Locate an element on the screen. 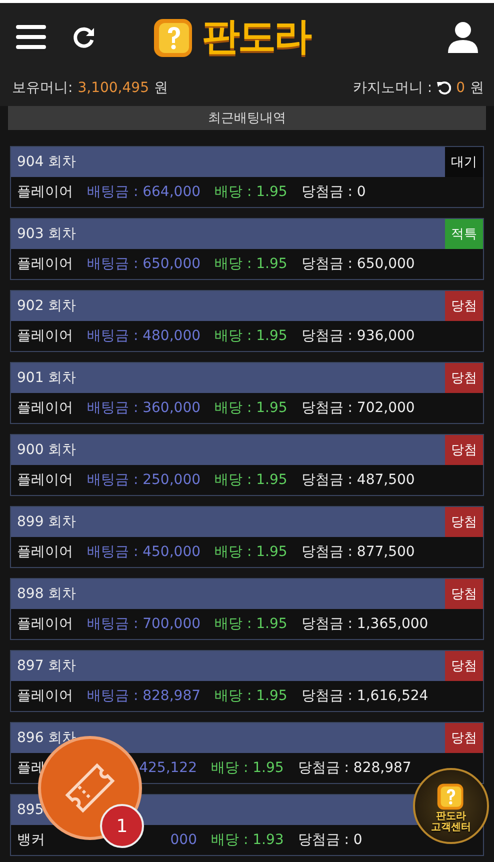  round-number: 899 회차 is located at coordinates (46, 522).